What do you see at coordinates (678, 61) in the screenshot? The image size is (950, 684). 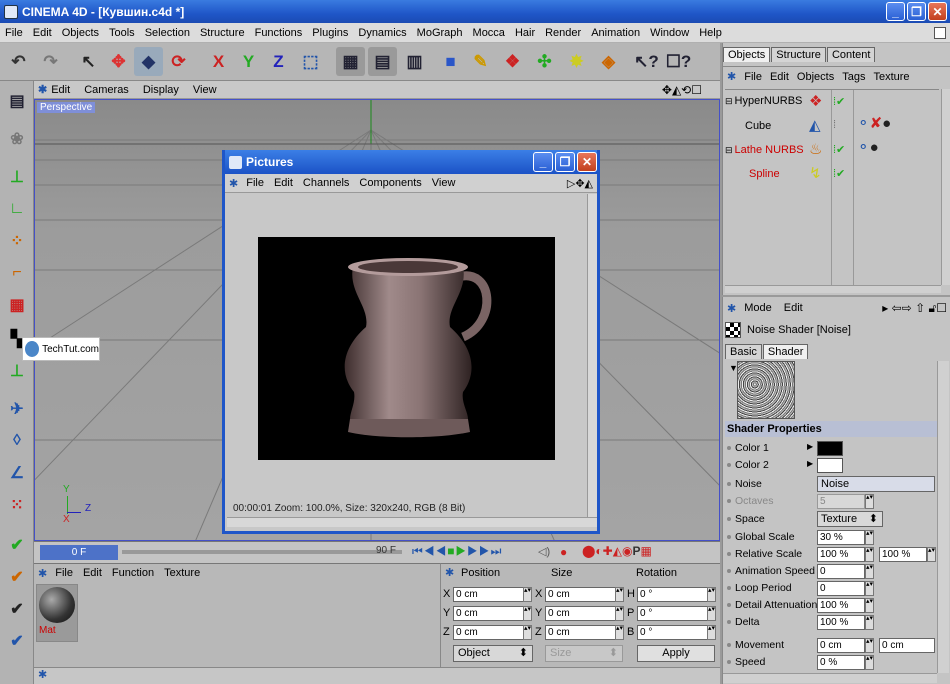 I see `help-window-icon: ☐?` at bounding box center [678, 61].